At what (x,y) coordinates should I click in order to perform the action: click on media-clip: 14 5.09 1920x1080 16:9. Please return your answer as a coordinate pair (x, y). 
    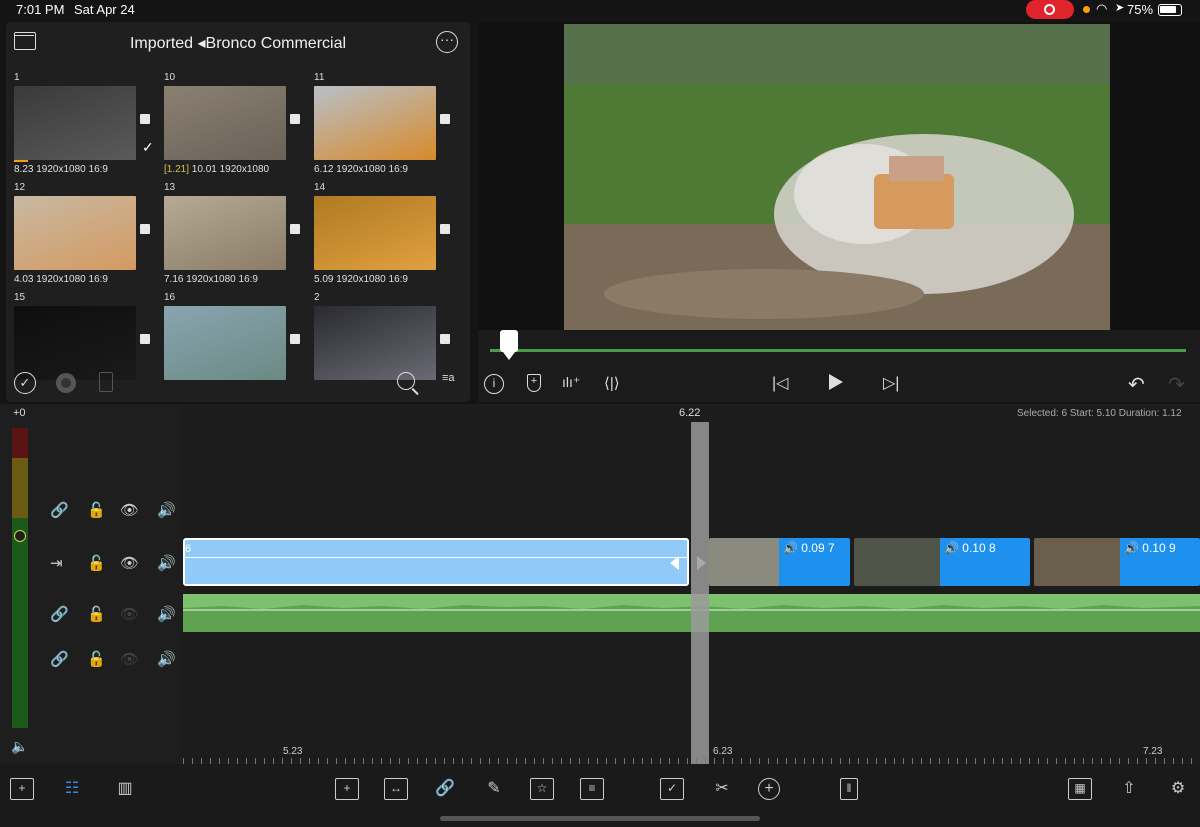
    Looking at the image, I should click on (383, 234).